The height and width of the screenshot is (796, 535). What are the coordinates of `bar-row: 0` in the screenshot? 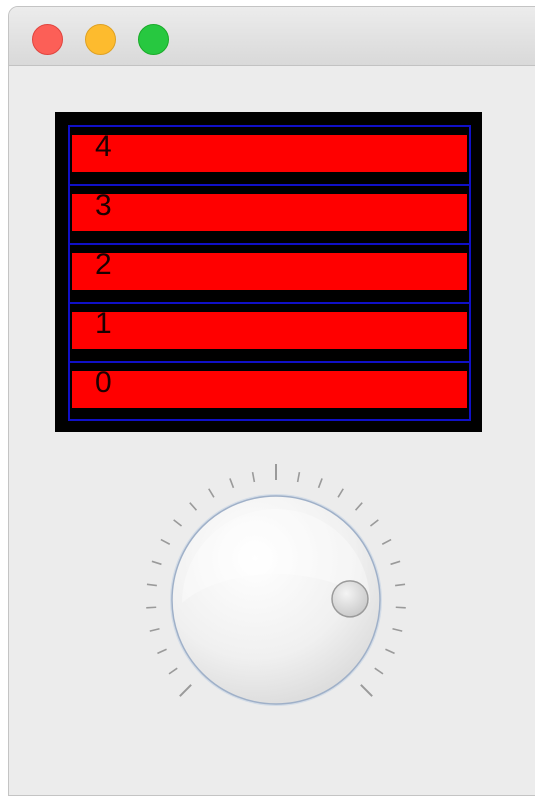 It's located at (269, 392).